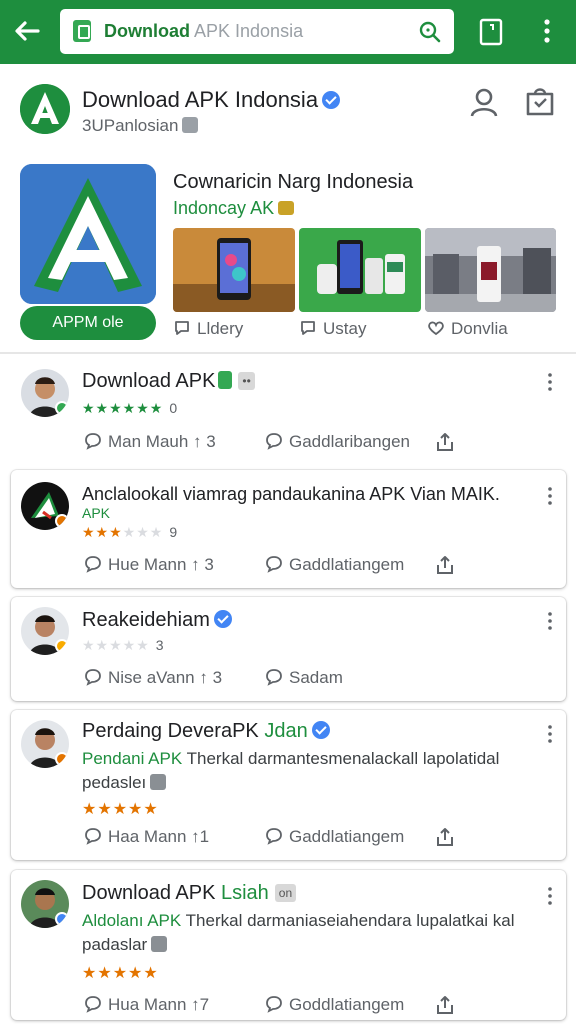  Describe the element at coordinates (149, 565) in the screenshot. I see `reply-action: Hue Mann ↑ 3` at that location.